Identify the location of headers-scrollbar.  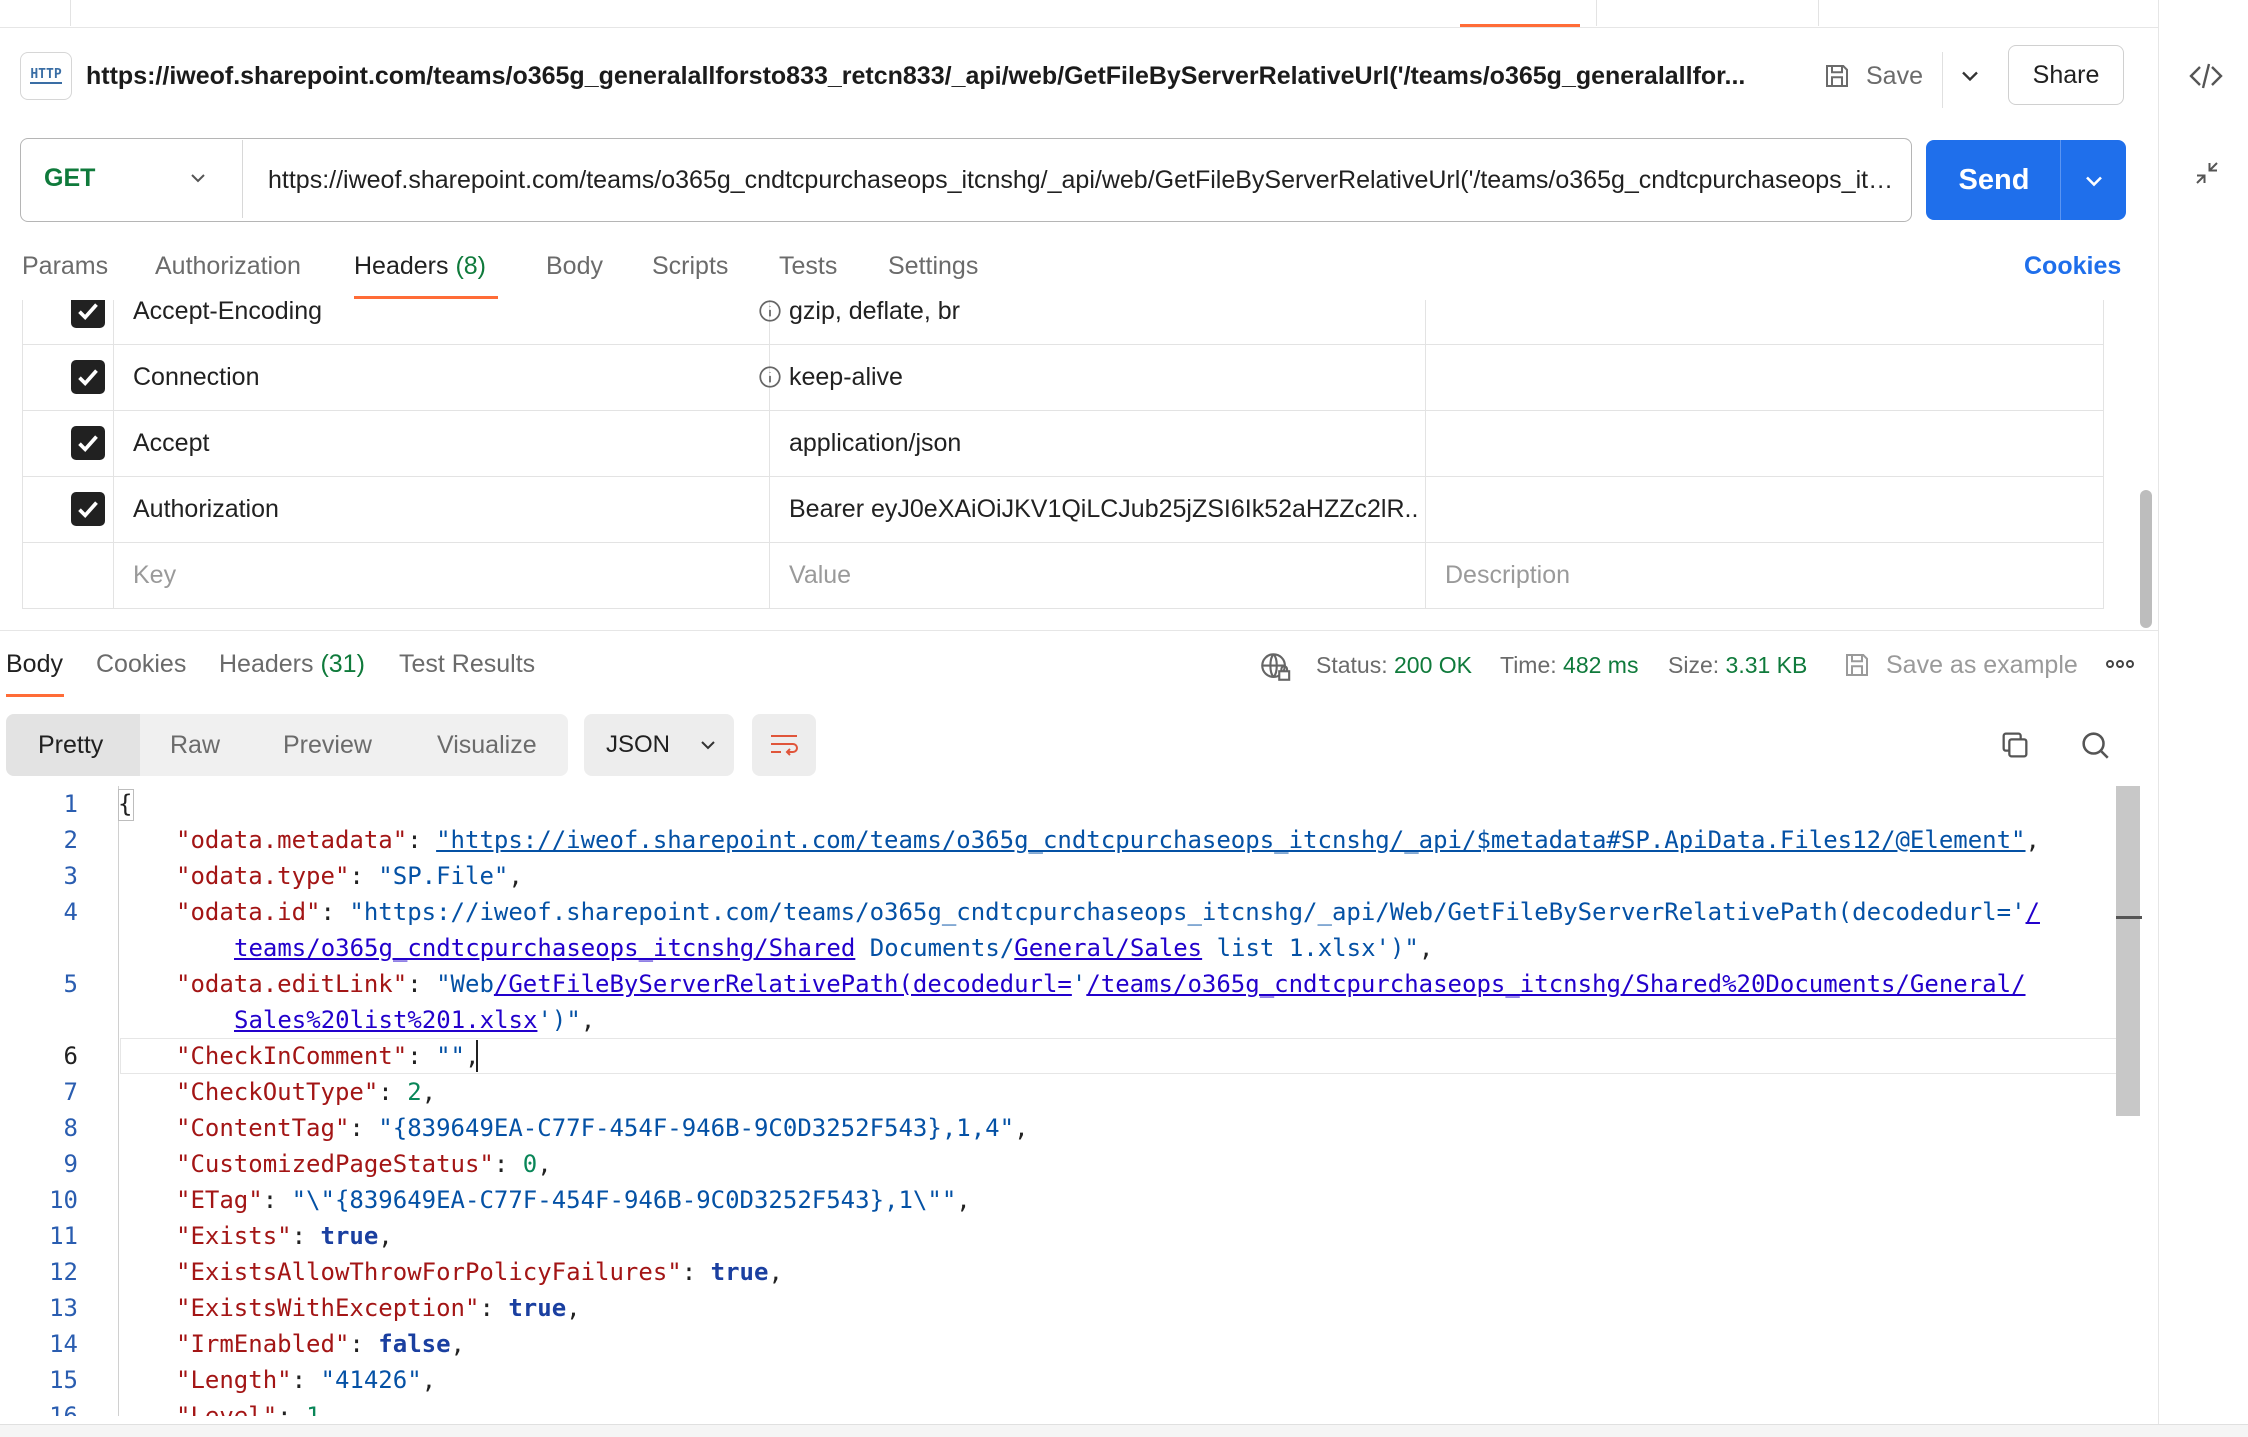
(2146, 559).